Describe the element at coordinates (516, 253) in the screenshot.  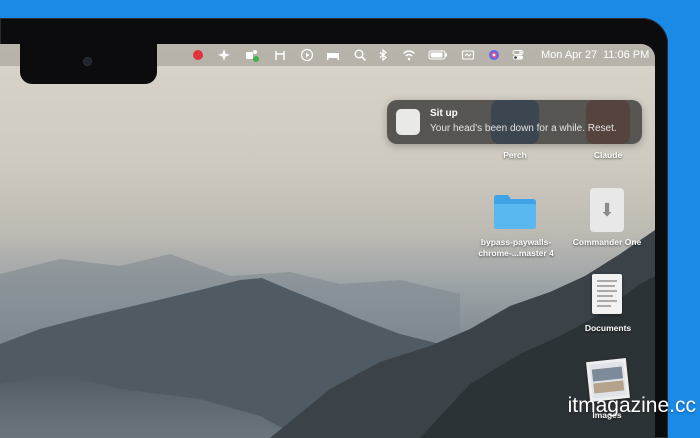
I see `desktop-item-label-line2: chrome-...master 4` at that location.